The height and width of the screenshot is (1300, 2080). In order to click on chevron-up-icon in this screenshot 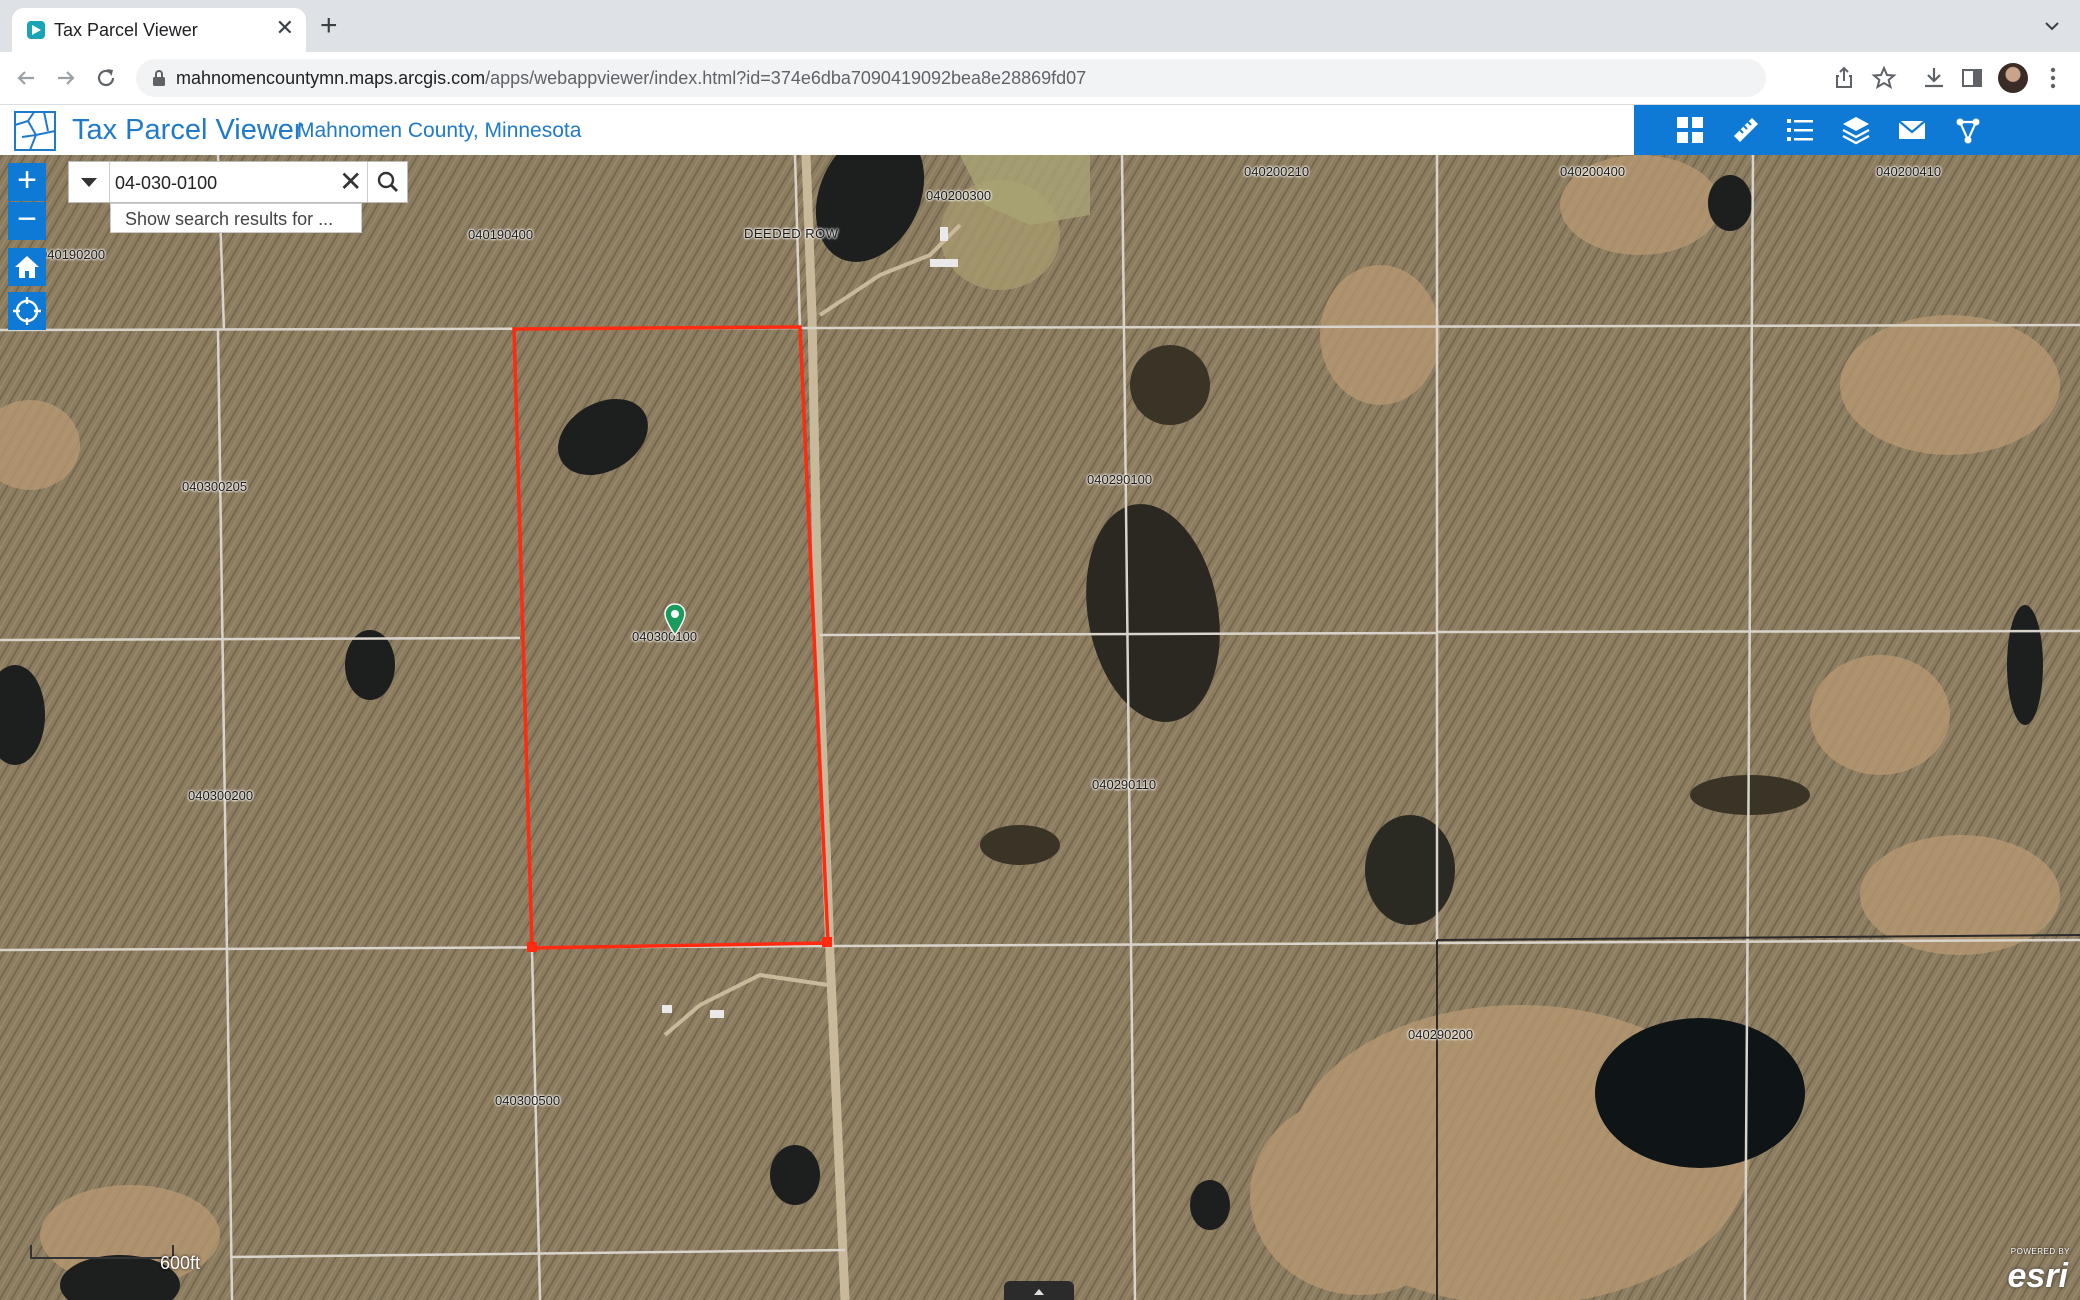, I will do `click(1039, 1292)`.